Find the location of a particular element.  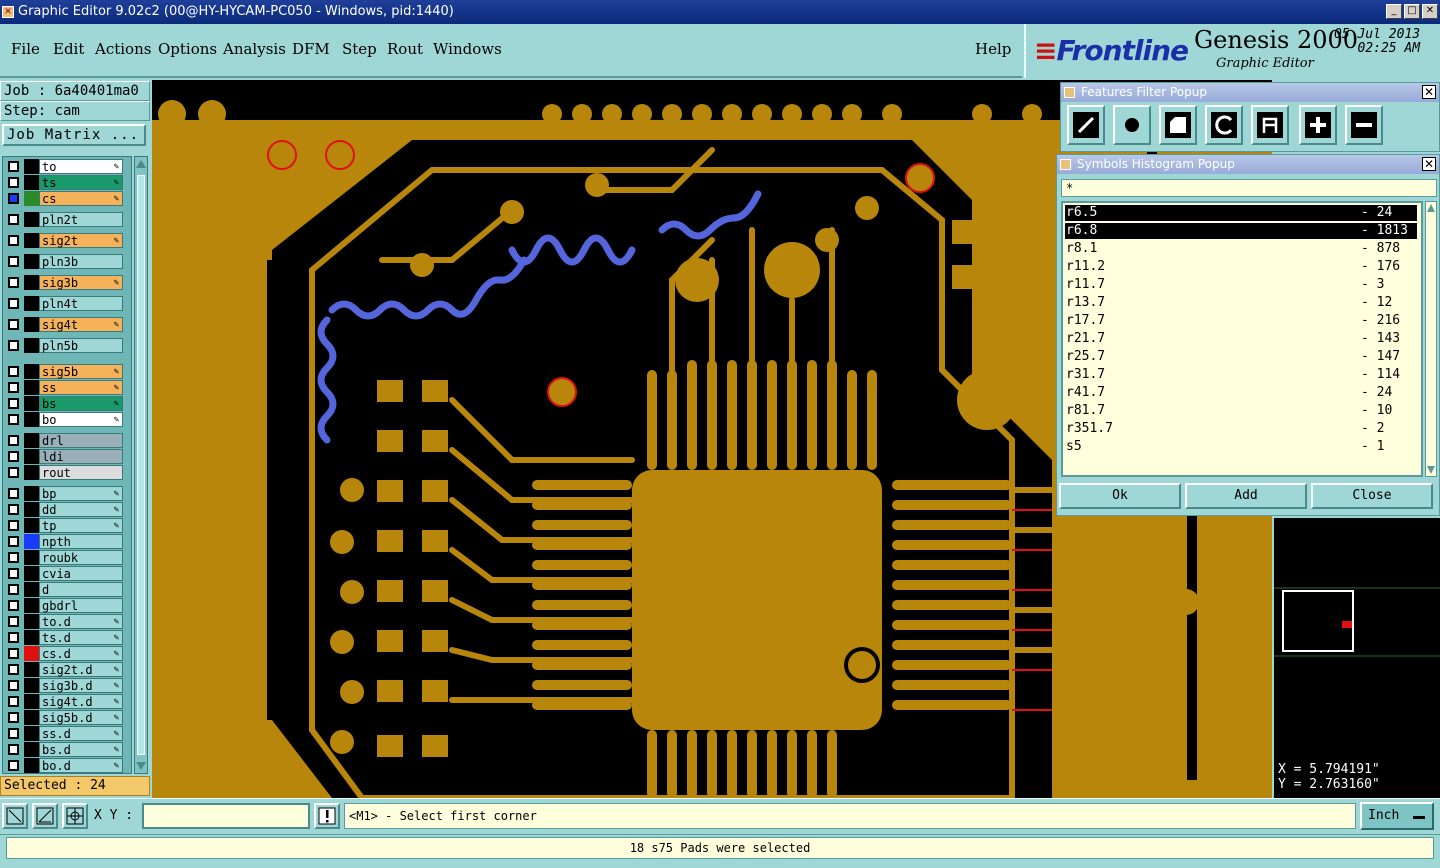

histogram-row: r351.7 - 2 is located at coordinates (1241, 429).